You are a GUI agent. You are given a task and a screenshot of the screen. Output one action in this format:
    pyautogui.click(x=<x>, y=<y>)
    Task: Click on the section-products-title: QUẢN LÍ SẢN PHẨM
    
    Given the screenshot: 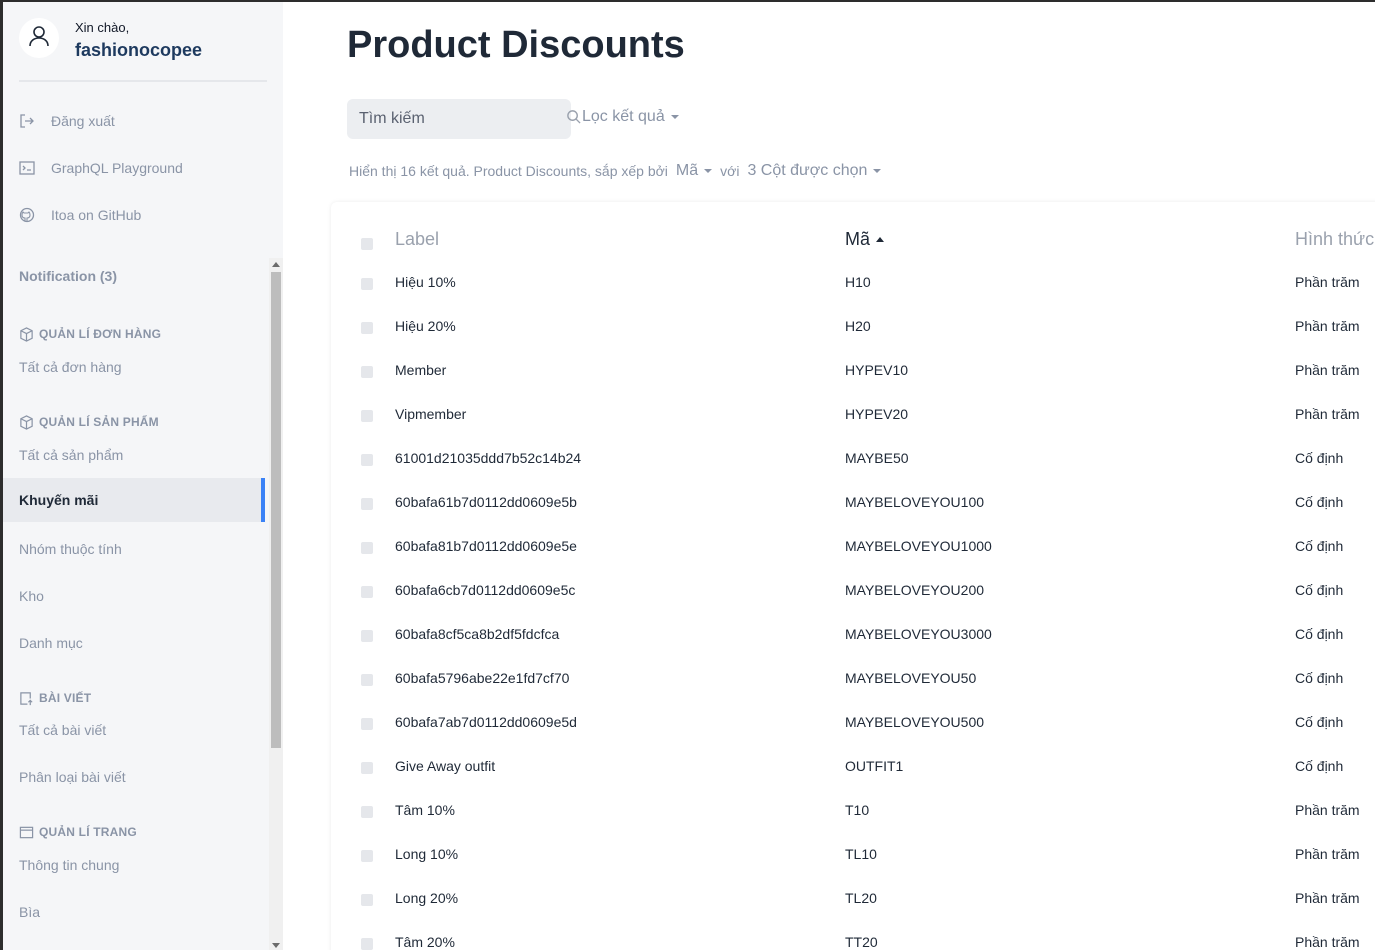 What is the action you would take?
    pyautogui.click(x=99, y=422)
    